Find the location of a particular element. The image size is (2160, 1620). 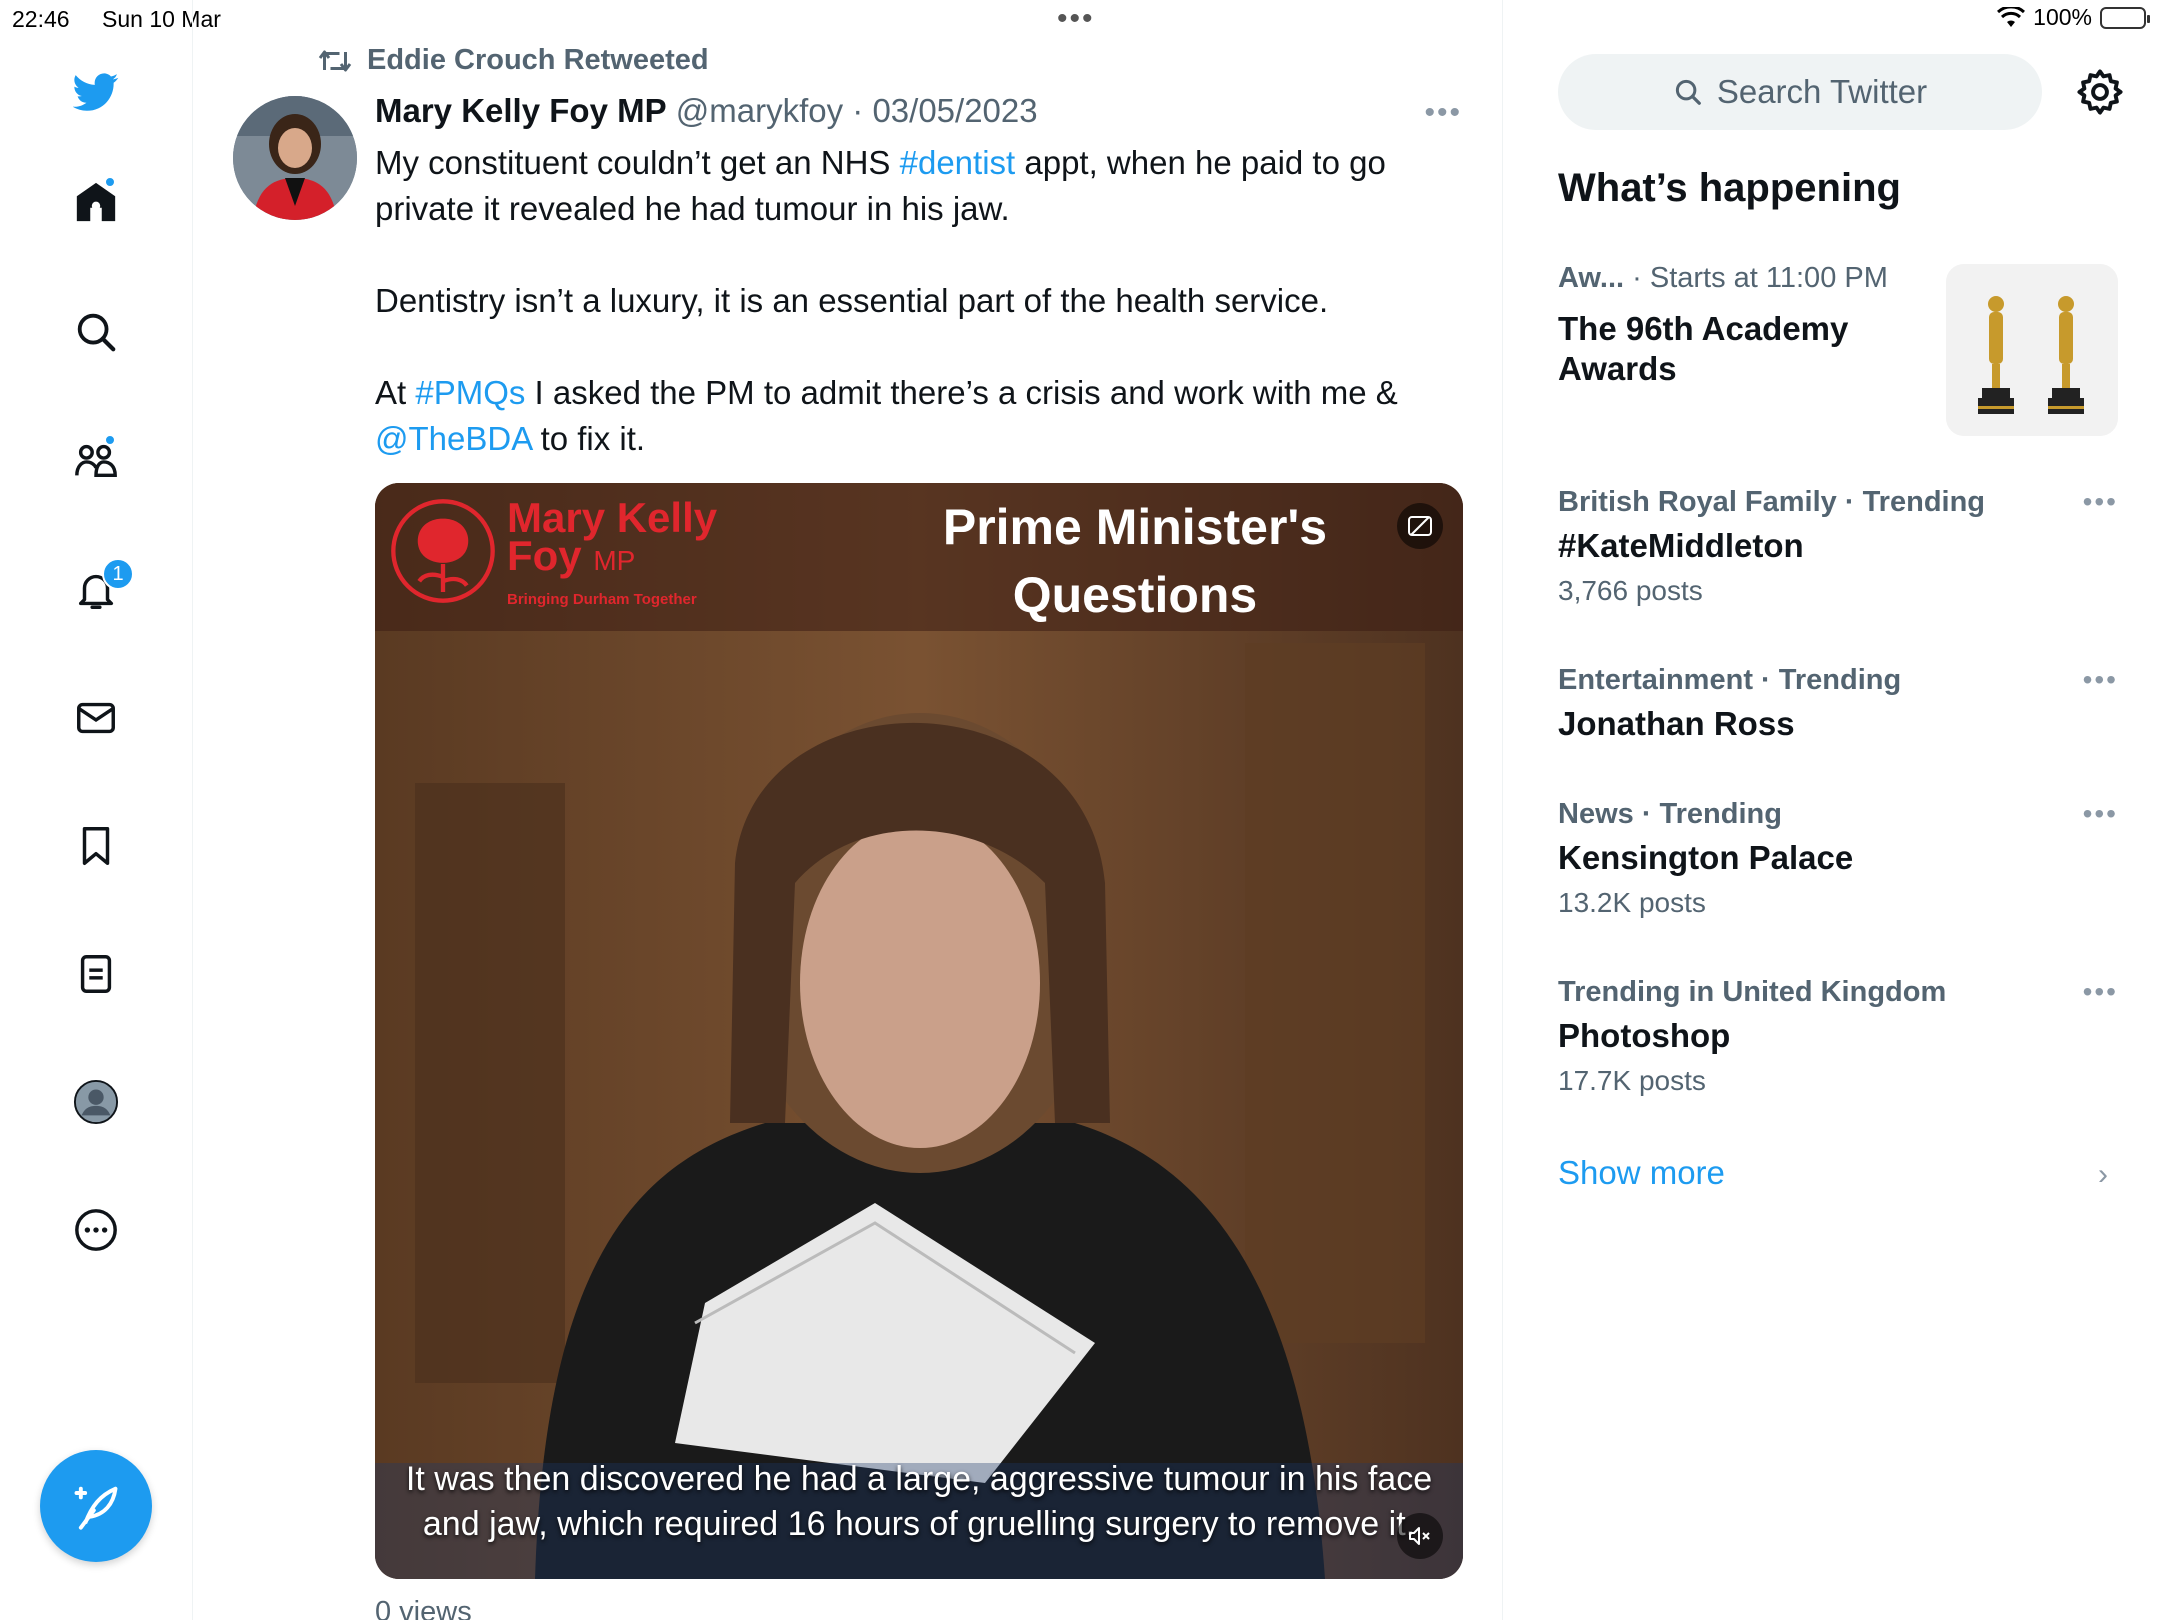

author-avatar is located at coordinates (295, 158).